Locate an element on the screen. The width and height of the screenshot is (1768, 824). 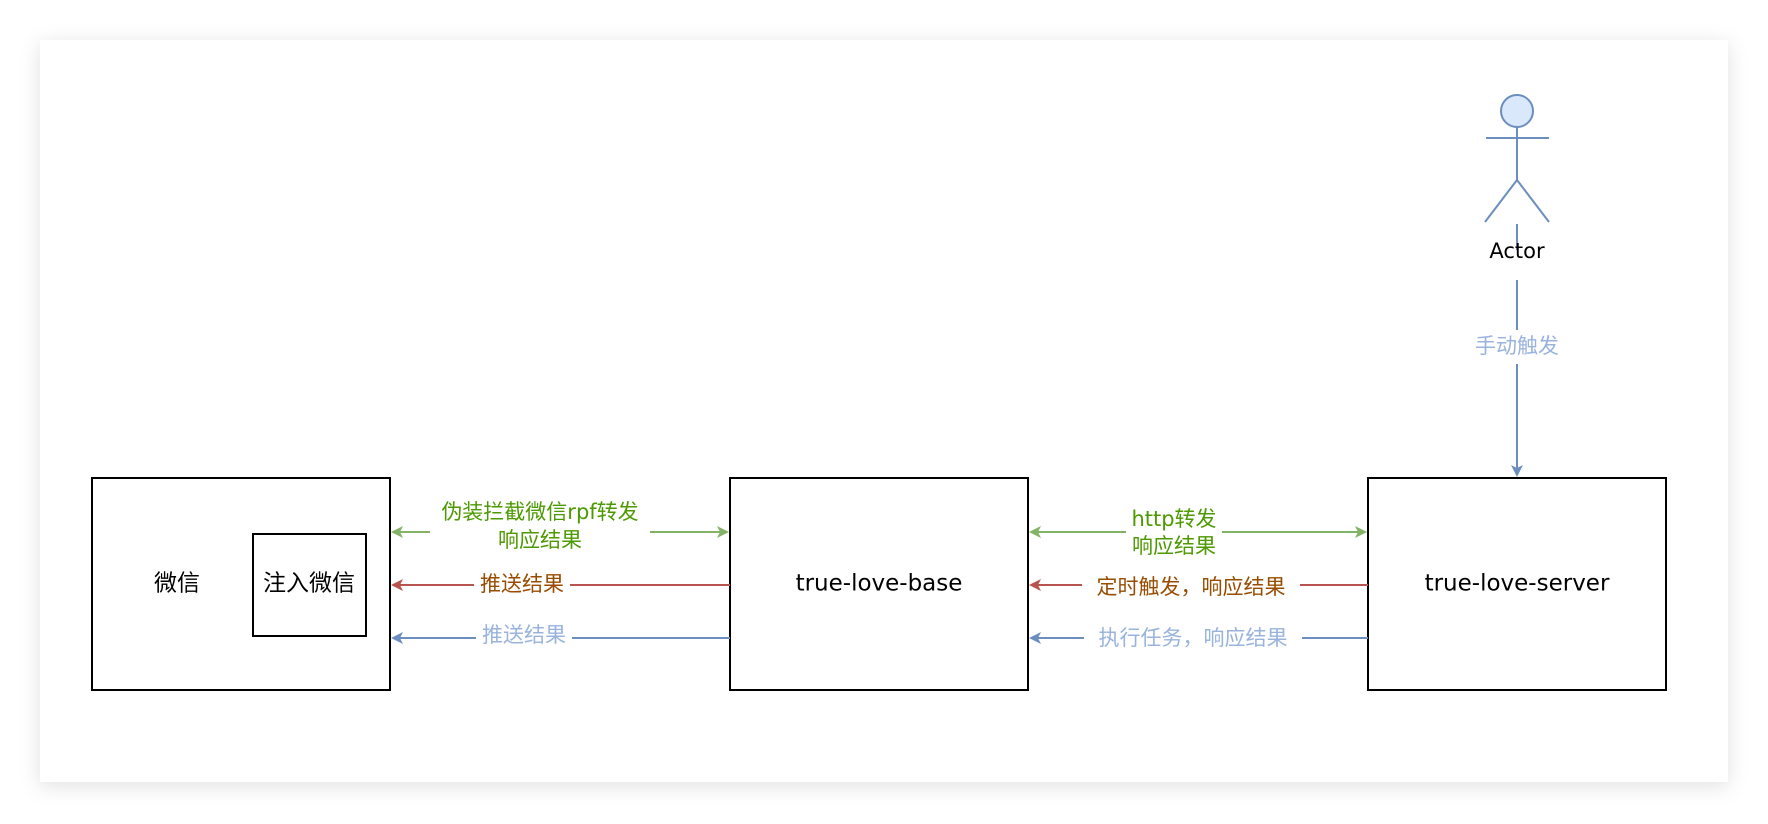
node-true-love-server-label: true-love-server is located at coordinates (1517, 584).